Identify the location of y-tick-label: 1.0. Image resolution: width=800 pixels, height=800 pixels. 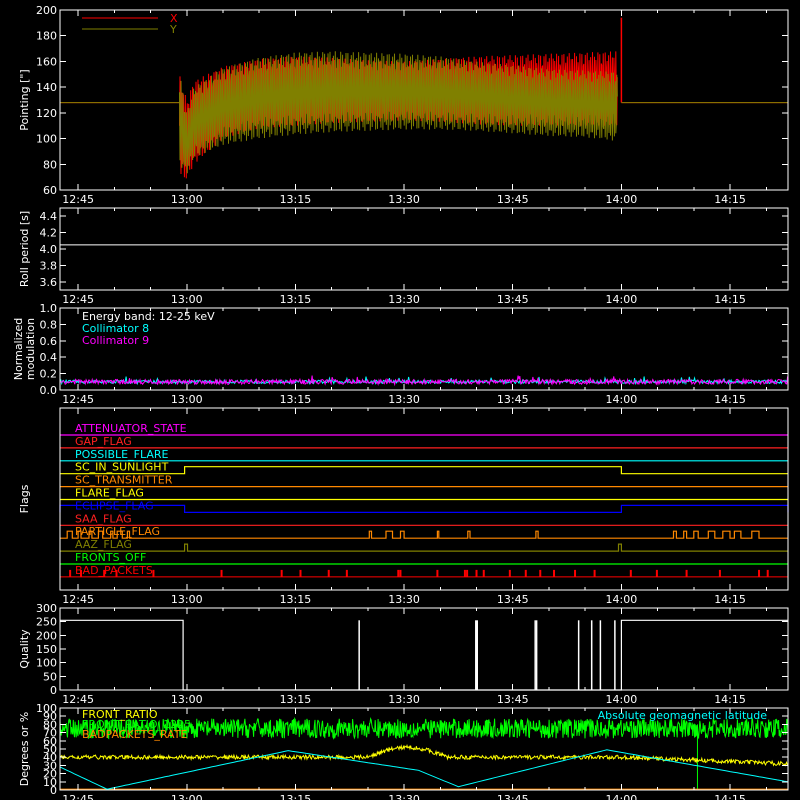
(49, 308).